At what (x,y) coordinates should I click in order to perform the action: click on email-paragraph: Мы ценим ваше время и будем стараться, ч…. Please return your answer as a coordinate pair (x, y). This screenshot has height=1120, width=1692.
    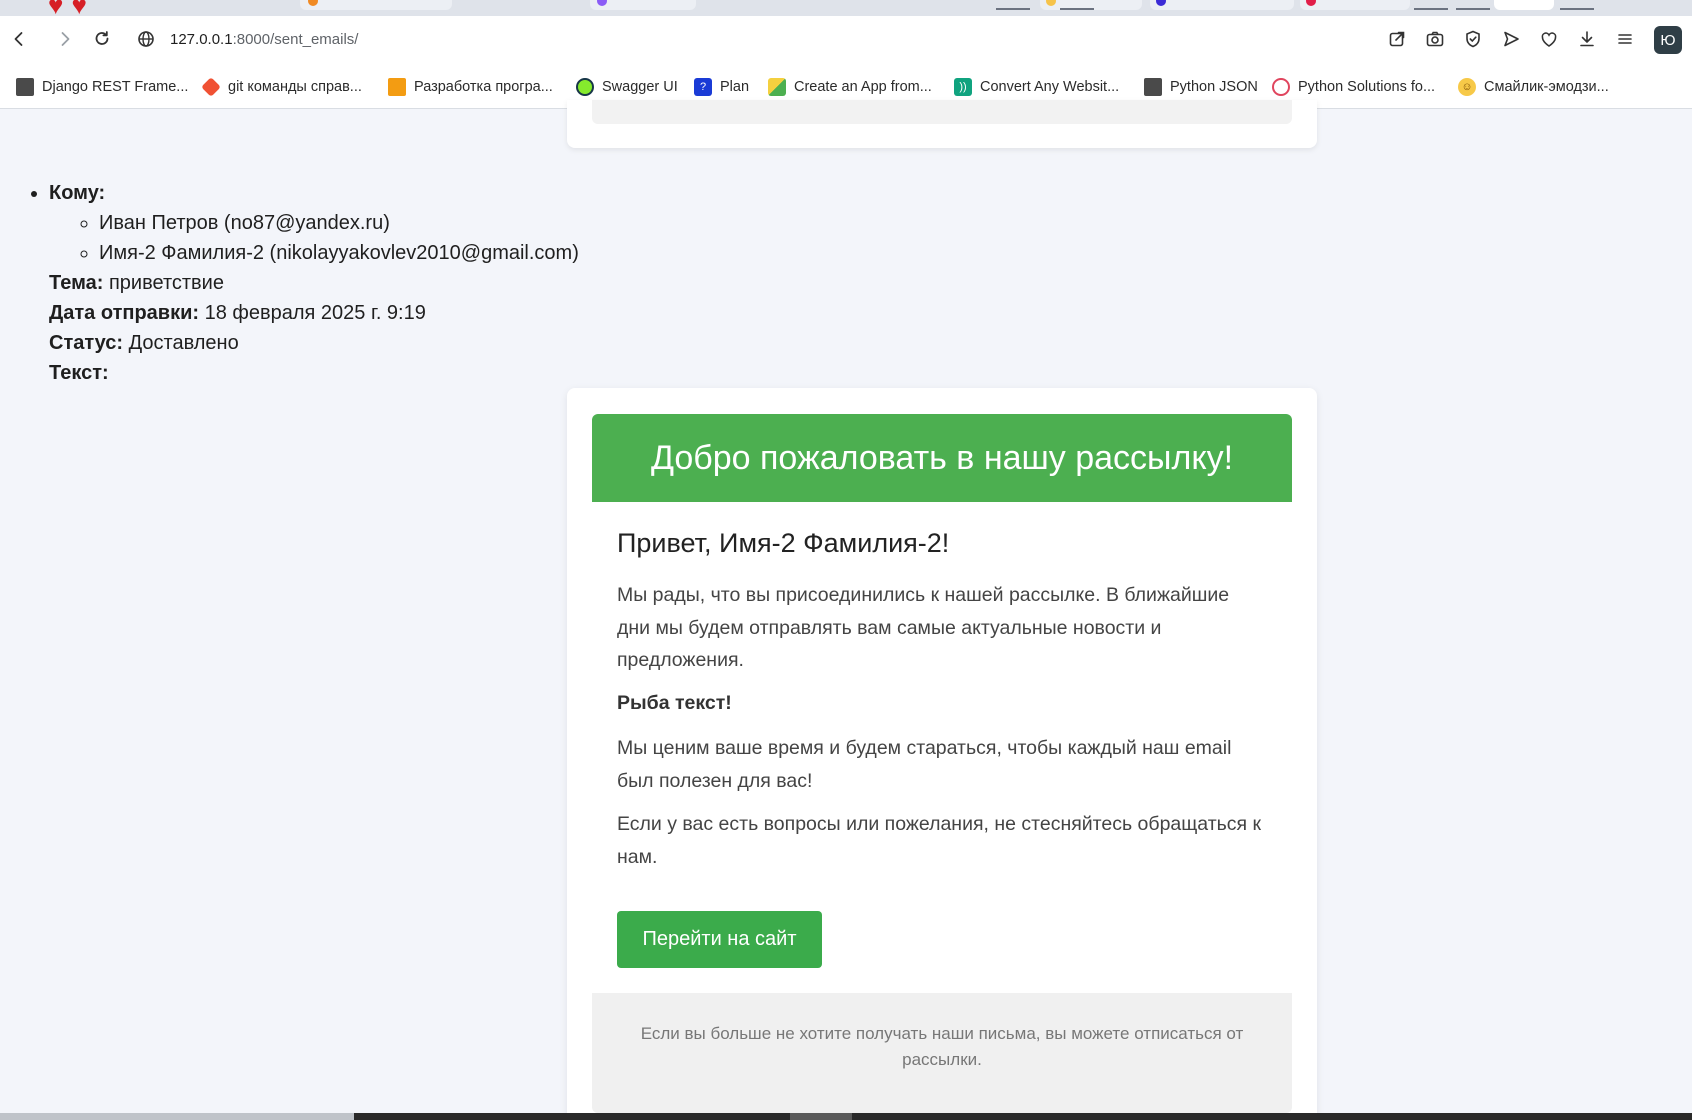
    Looking at the image, I should click on (924, 764).